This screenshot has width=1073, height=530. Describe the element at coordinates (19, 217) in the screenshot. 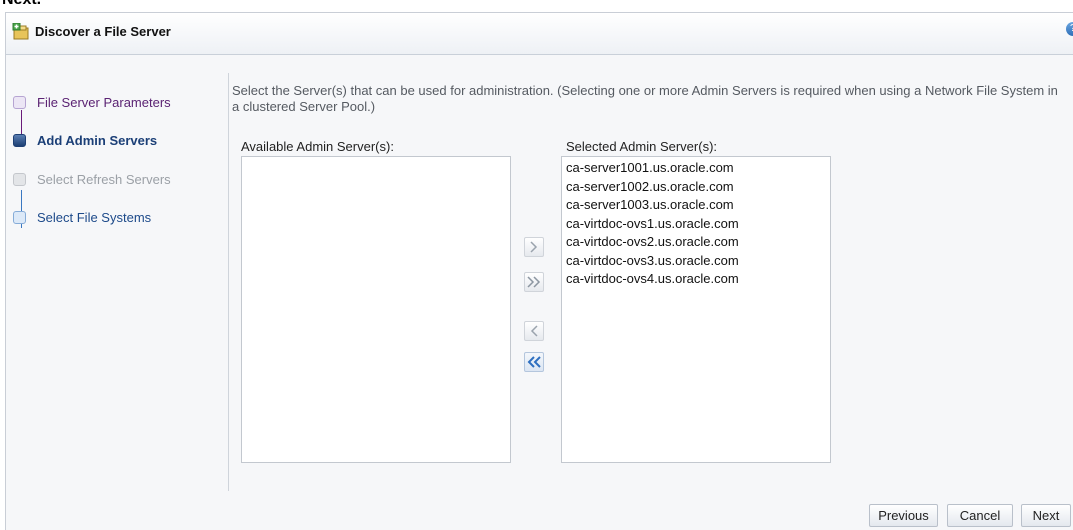

I see `step-unvisited-icon` at that location.